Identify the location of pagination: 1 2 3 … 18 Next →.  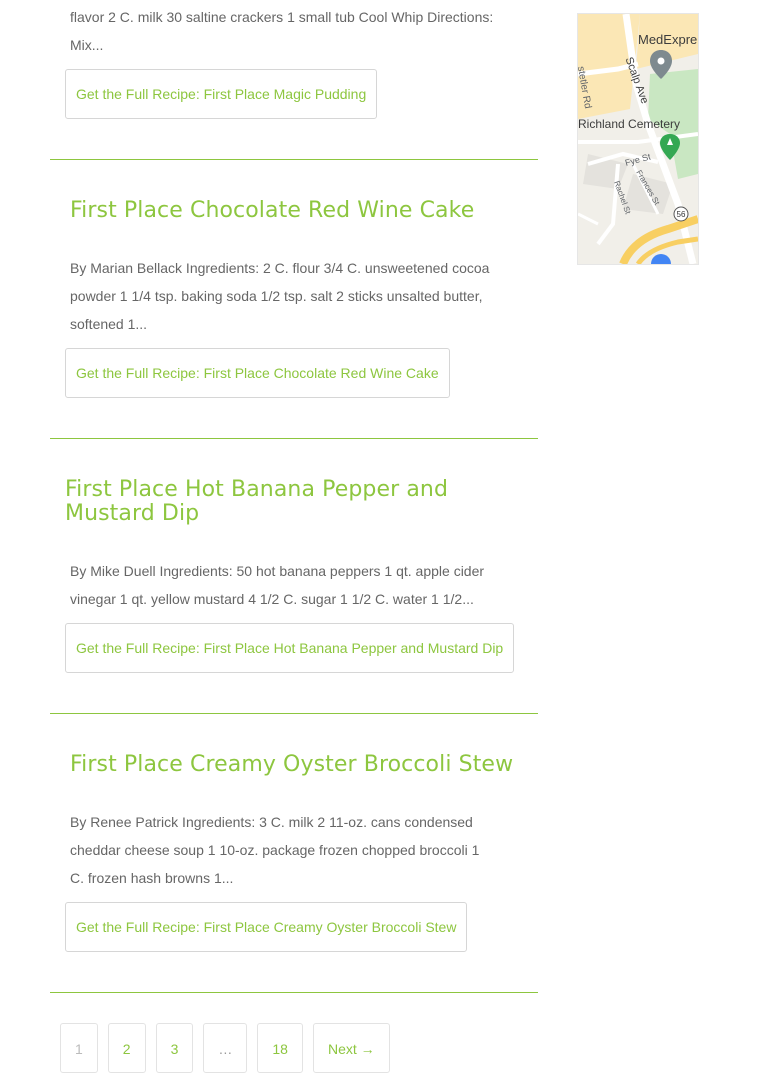
(225, 1048).